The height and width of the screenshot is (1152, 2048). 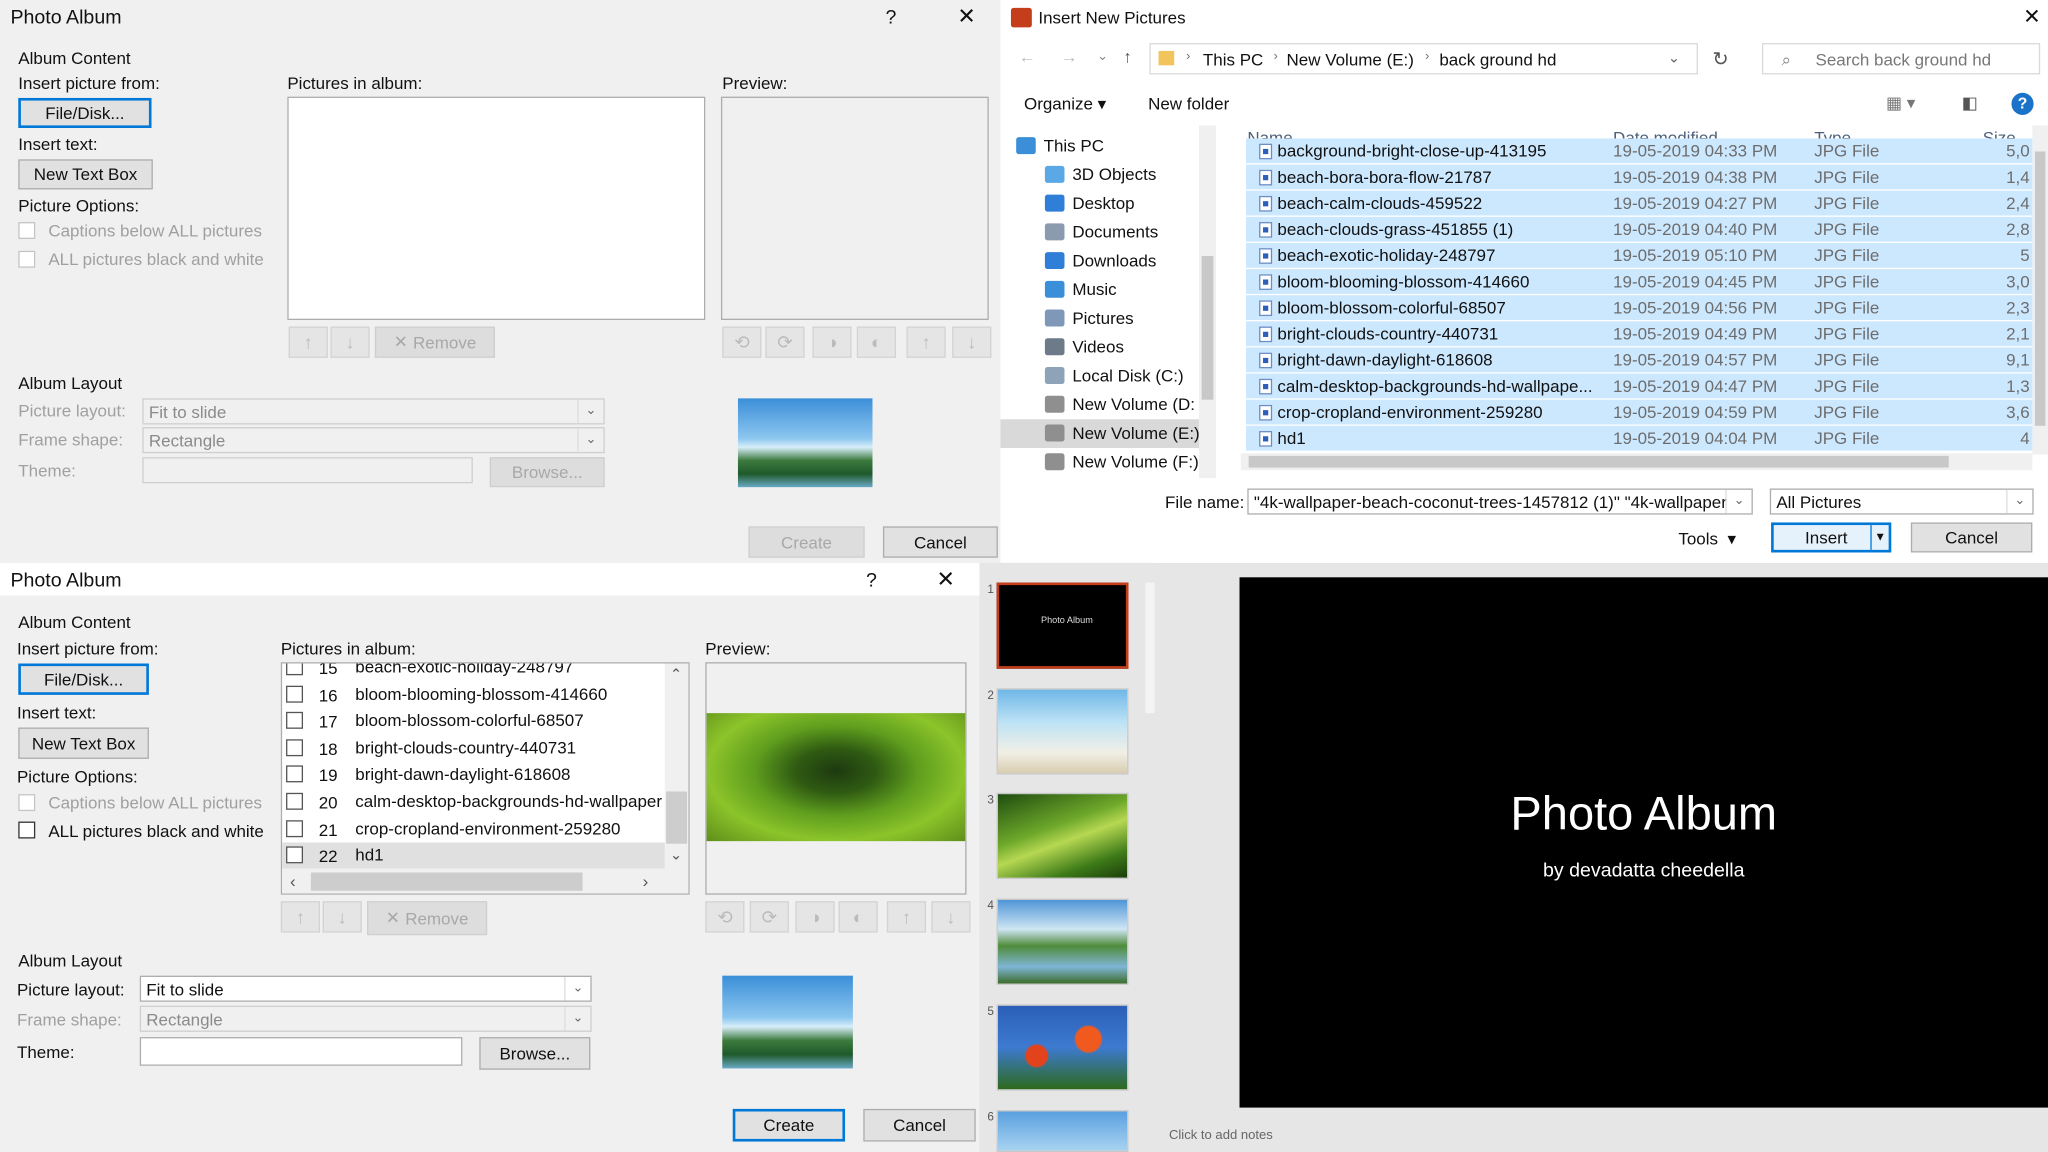 What do you see at coordinates (1831, 537) in the screenshot?
I see `insert-button: Insert ▼` at bounding box center [1831, 537].